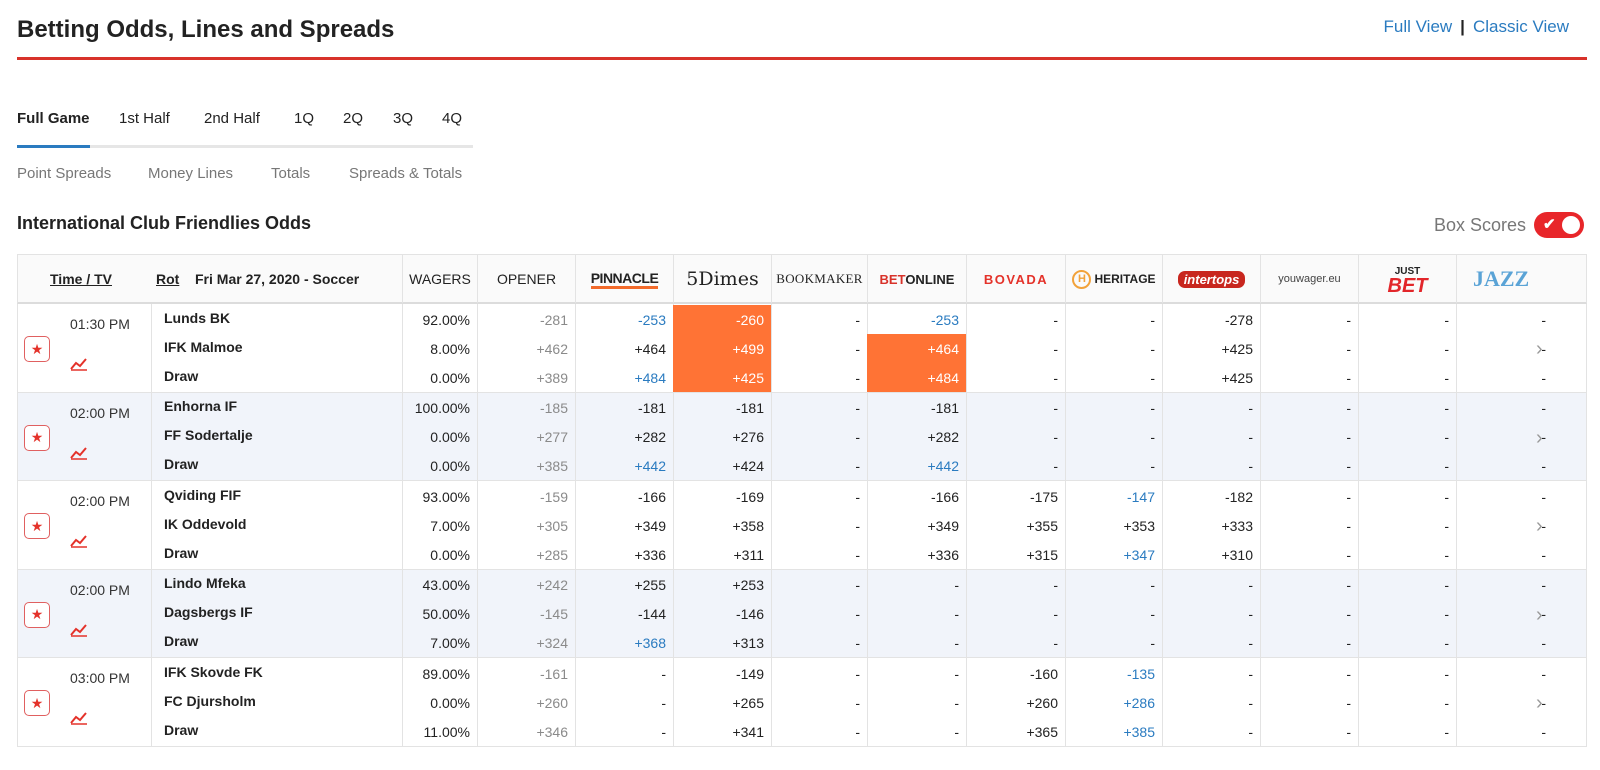  I want to click on team-name: IK Oddevold, so click(279, 523).